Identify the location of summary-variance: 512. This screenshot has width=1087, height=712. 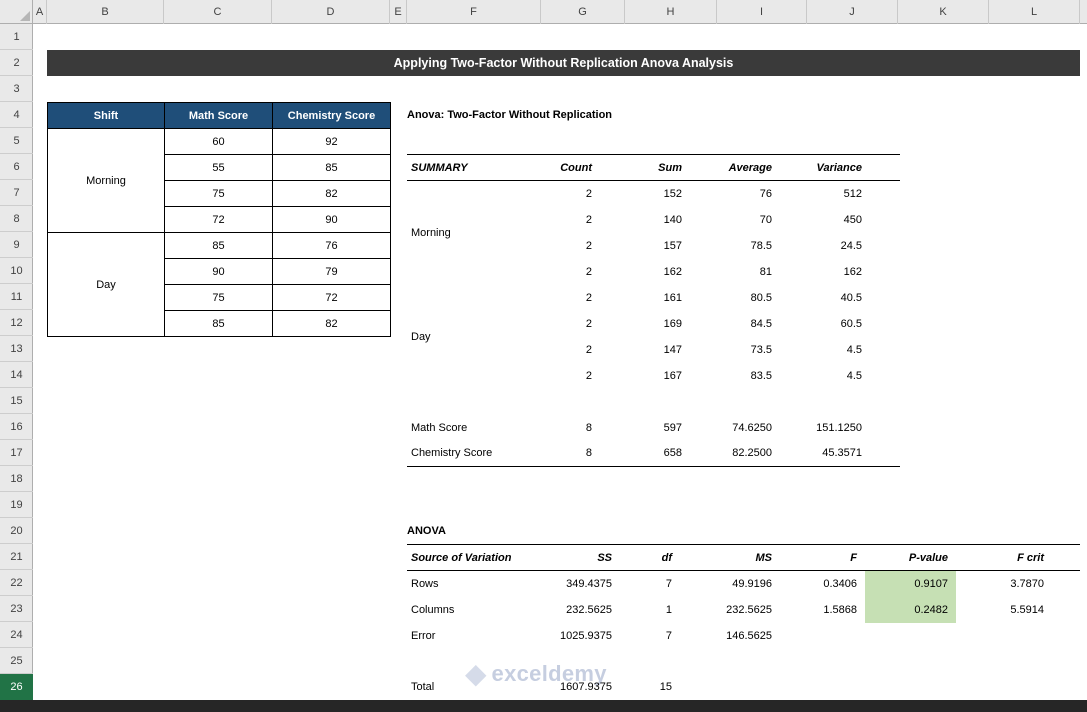
(825, 194).